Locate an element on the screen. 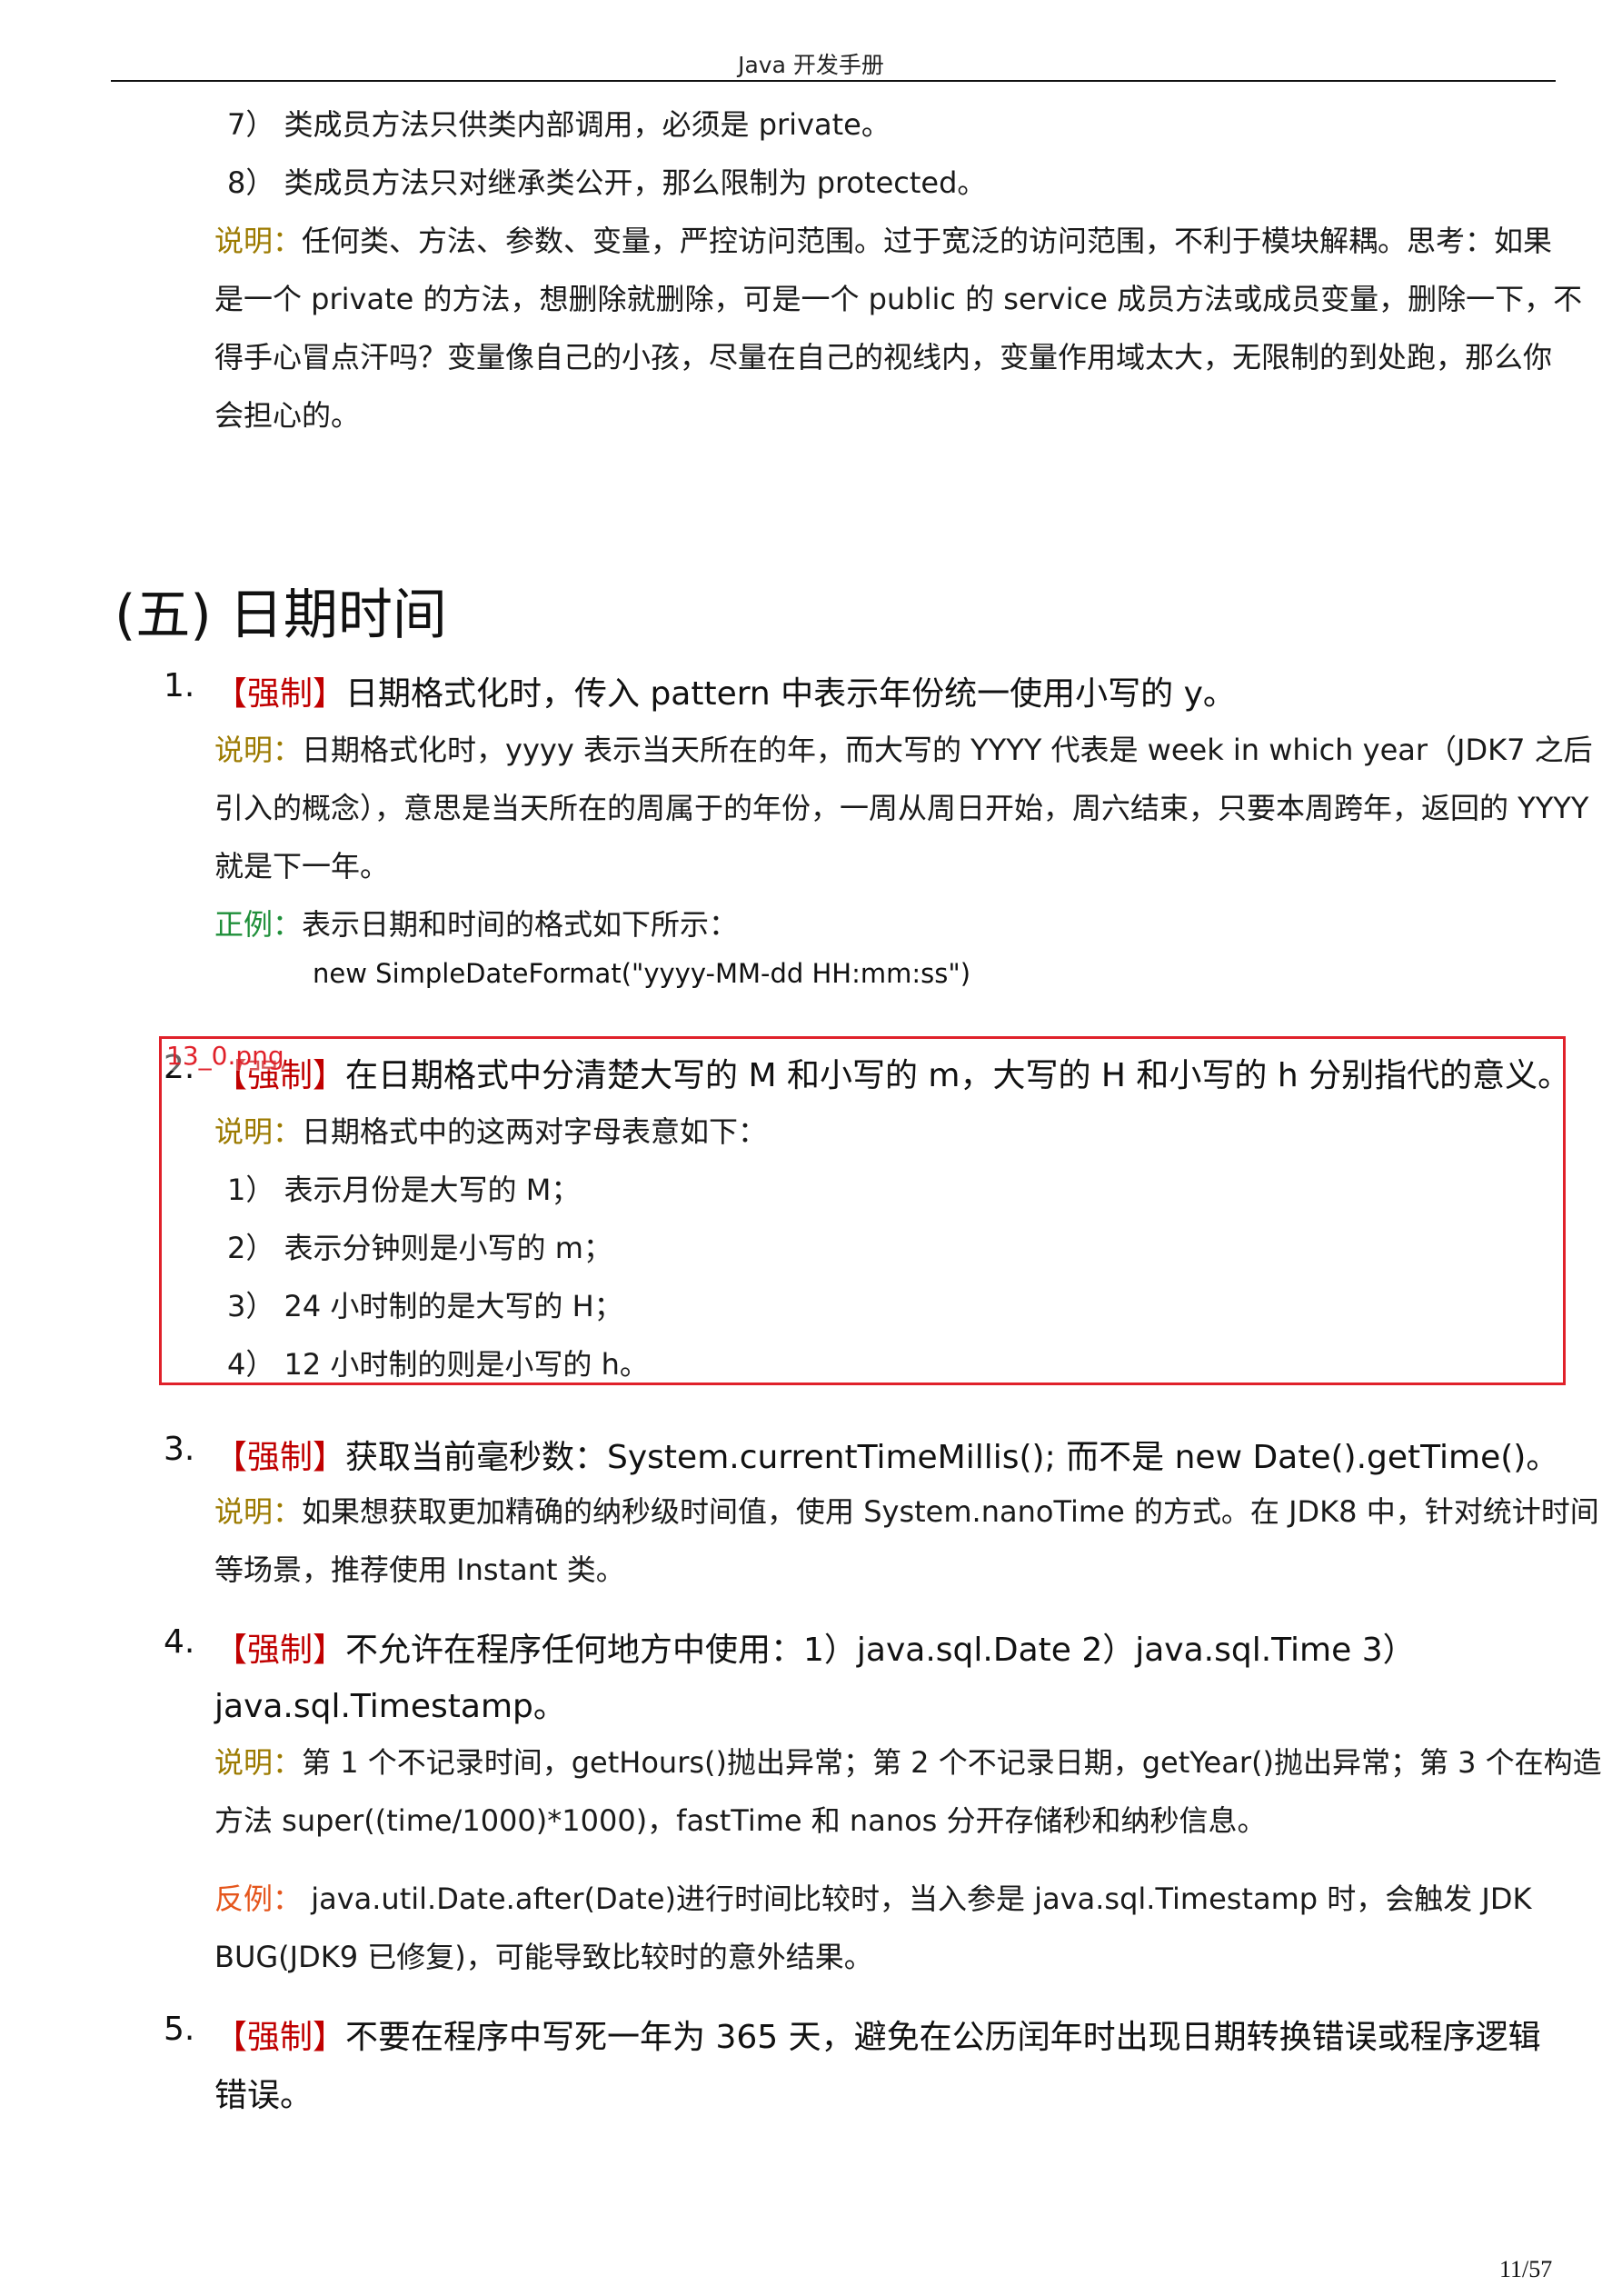  running-header: Java 开发手册 is located at coordinates (811, 65).